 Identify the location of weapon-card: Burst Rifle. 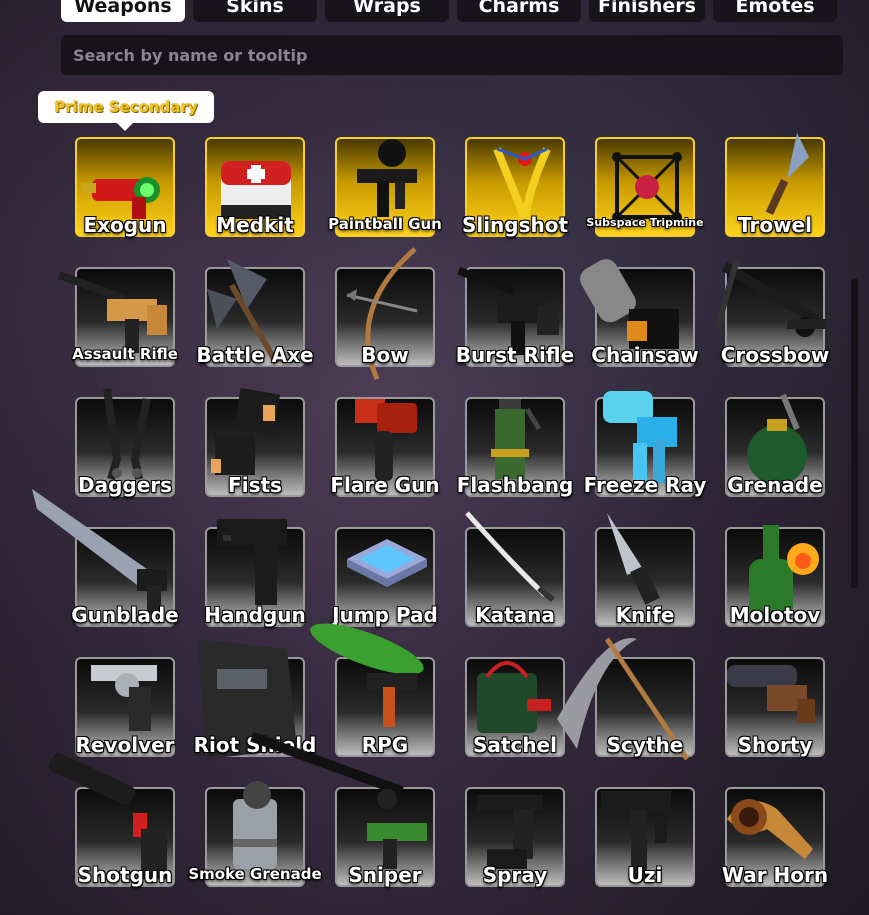
(515, 316).